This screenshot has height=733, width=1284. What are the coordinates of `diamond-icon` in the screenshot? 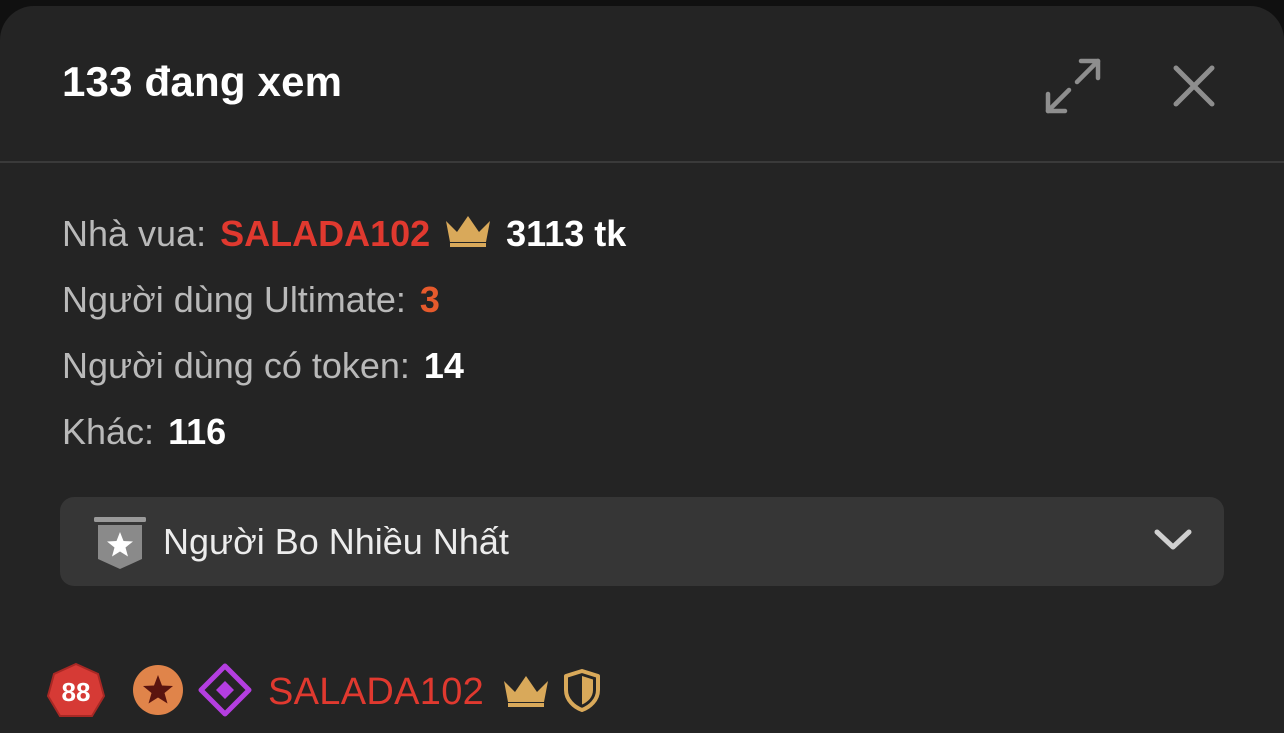 It's located at (225, 692).